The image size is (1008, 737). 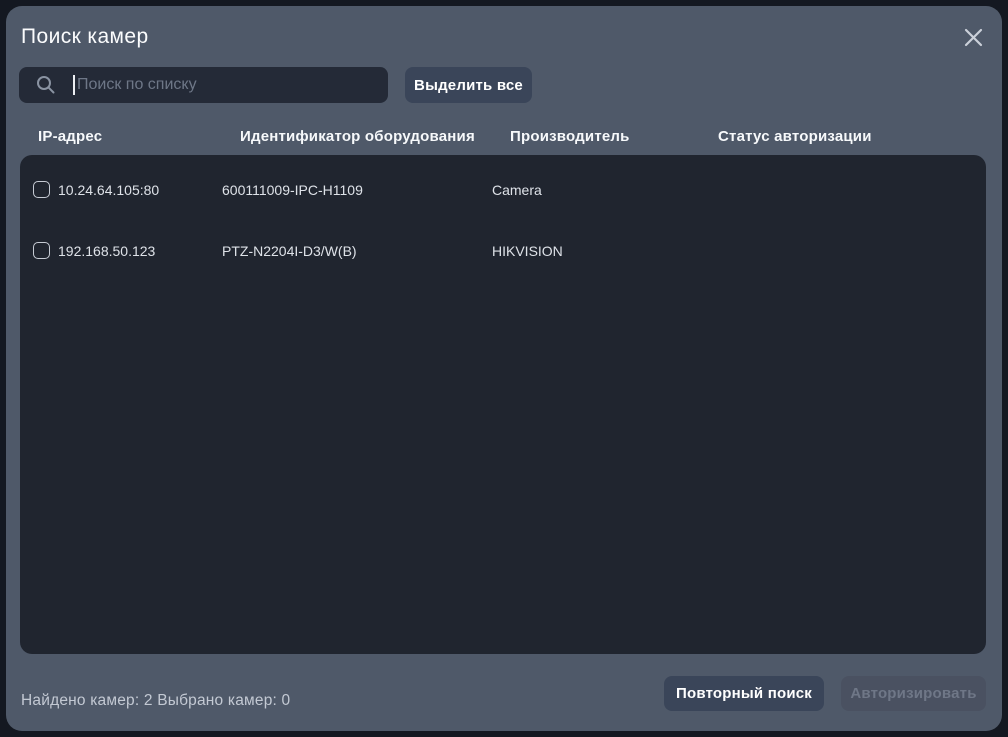 I want to click on summary-text: Найдено камер: 2 Выбрано камер: 0, so click(x=156, y=700).